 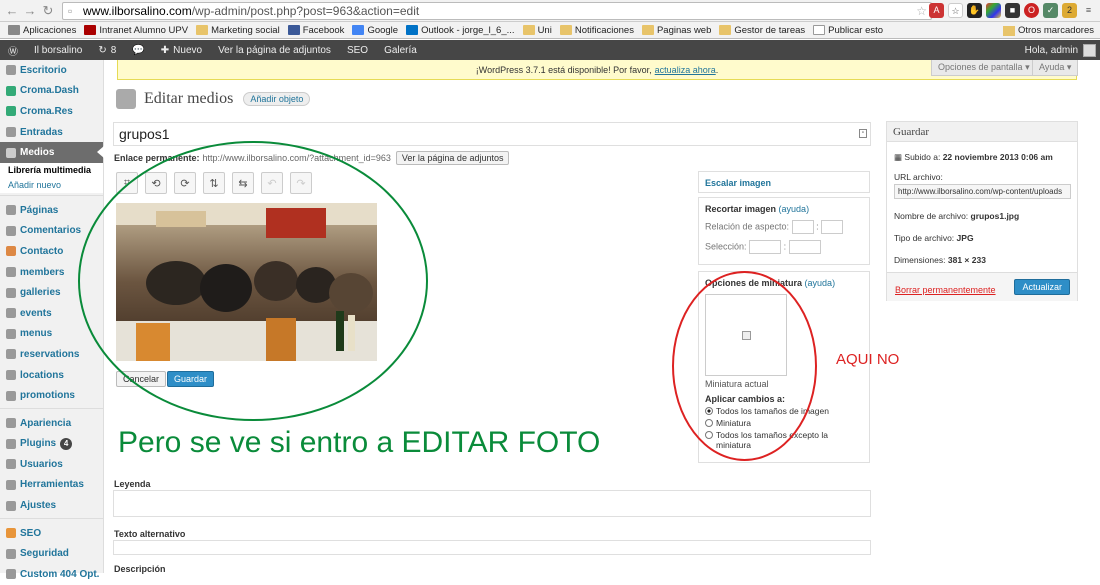 I want to click on plugins-badge: 4, so click(x=66, y=443).